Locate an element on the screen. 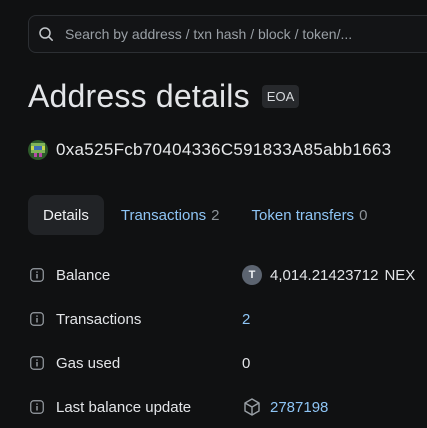 This screenshot has width=427, height=428. detail-label: Transactions is located at coordinates (99, 319).